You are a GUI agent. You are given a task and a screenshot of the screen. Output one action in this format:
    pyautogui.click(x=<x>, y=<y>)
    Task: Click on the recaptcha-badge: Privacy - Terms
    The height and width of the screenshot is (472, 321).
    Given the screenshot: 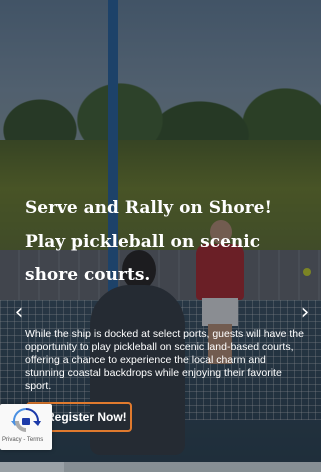 What is the action you would take?
    pyautogui.click(x=26, y=427)
    